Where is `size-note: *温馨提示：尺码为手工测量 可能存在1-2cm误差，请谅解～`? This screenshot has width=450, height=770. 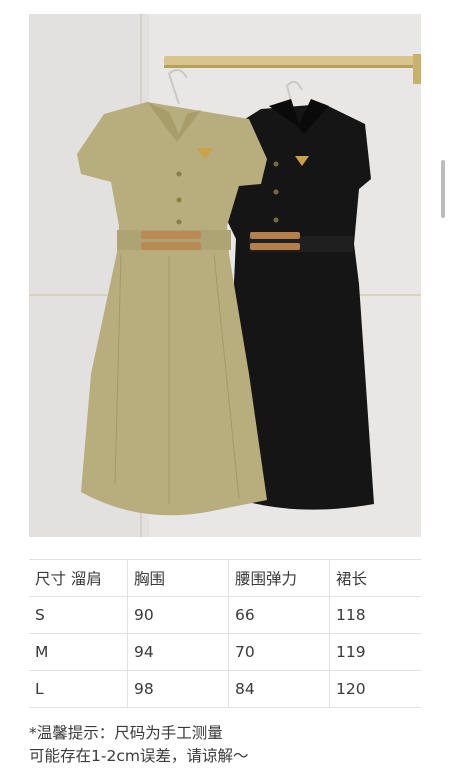
size-note: *温馨提示：尺码为手工测量 可能存在1-2cm误差，请谅解～ is located at coordinates (229, 745).